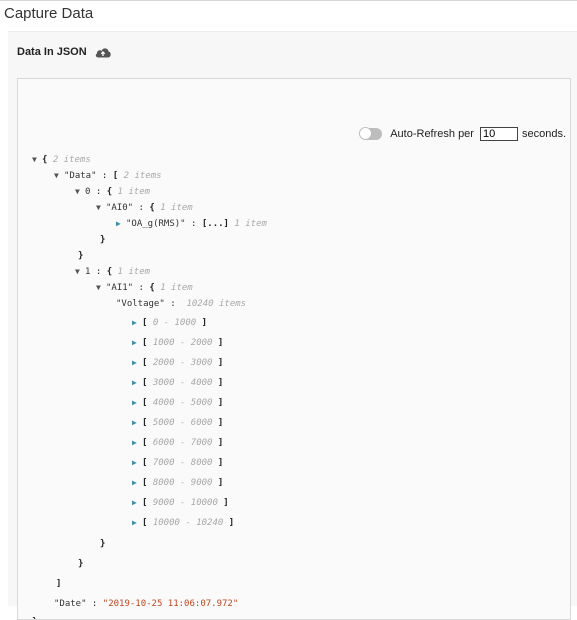  I want to click on tree-node-date: "Date" : "2019-10-25 11:06:07.972", so click(146, 604).